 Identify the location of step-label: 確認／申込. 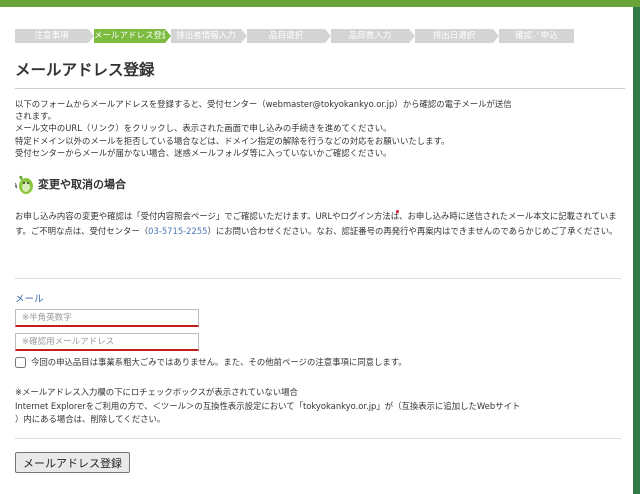
(536, 36).